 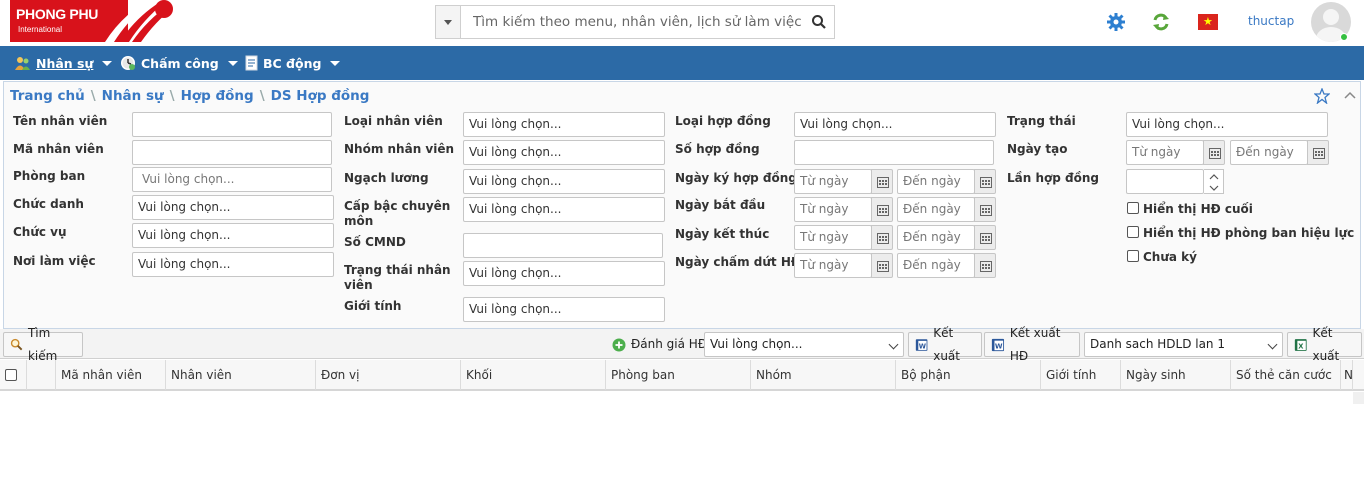 What do you see at coordinates (736, 178) in the screenshot?
I see `label-ngay-ky-hop-dong: Ngày ký hợp đồng` at bounding box center [736, 178].